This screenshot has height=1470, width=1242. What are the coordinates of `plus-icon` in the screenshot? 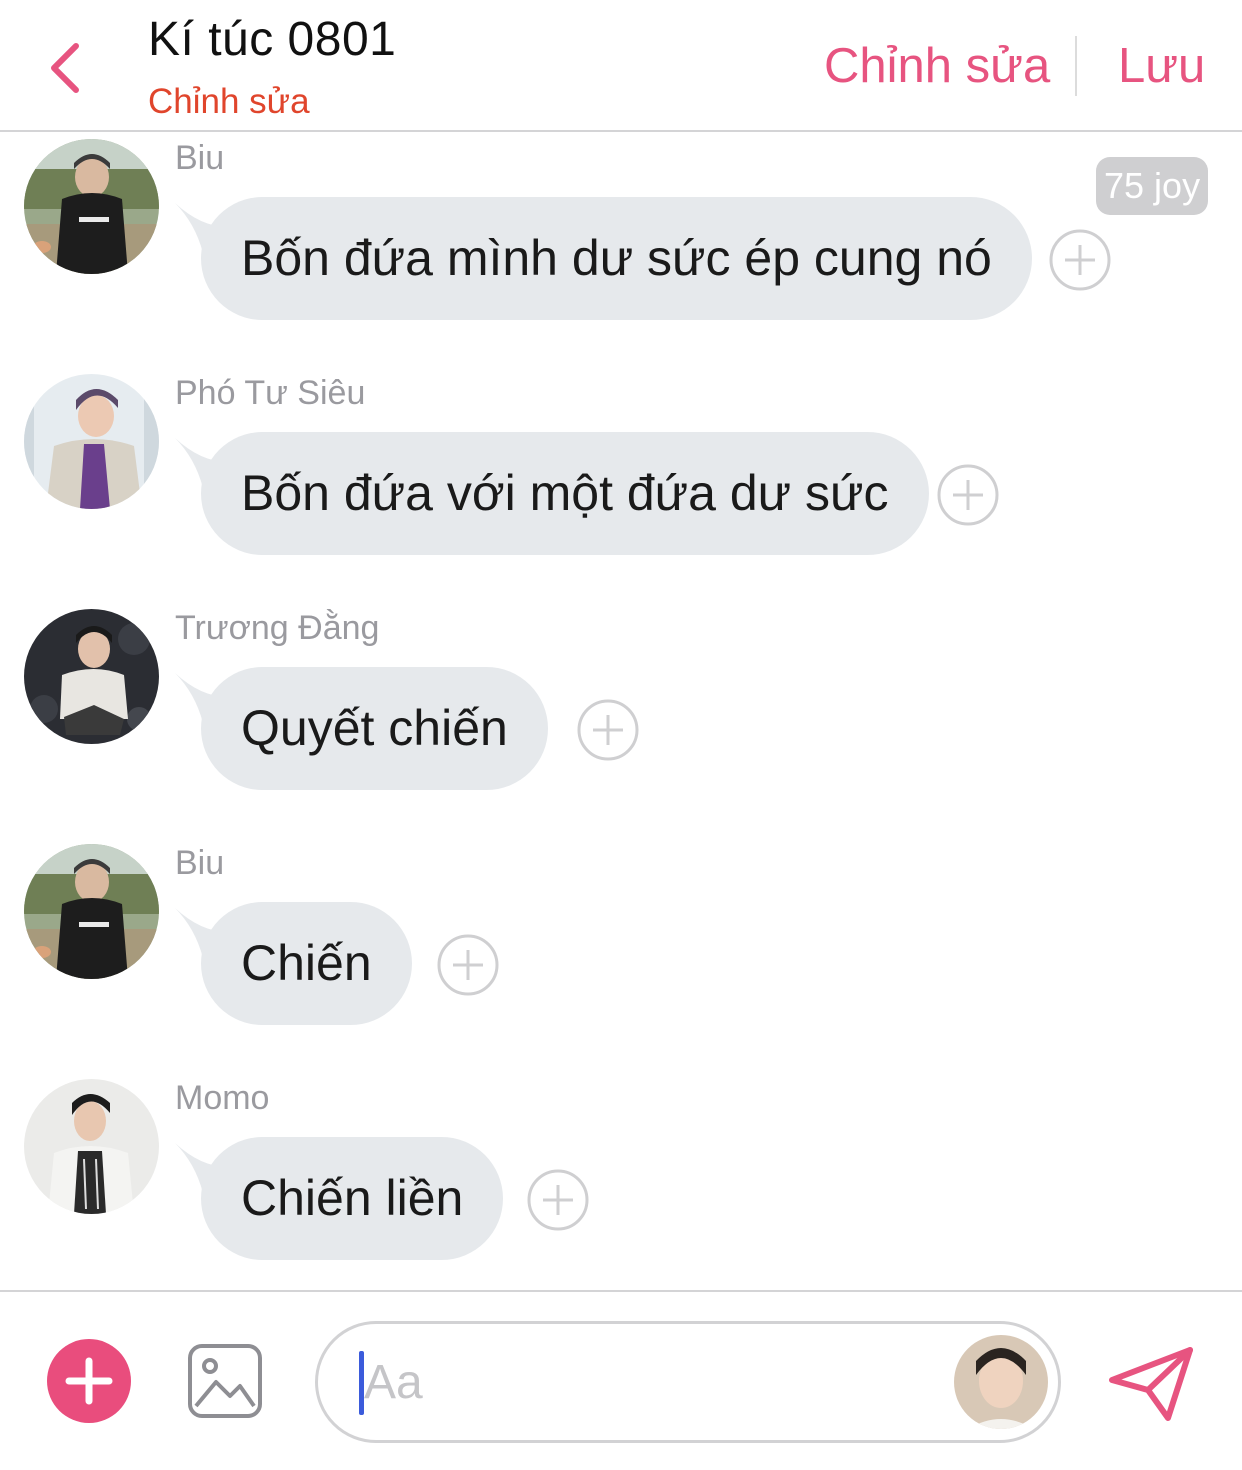 It's located at (89, 1381).